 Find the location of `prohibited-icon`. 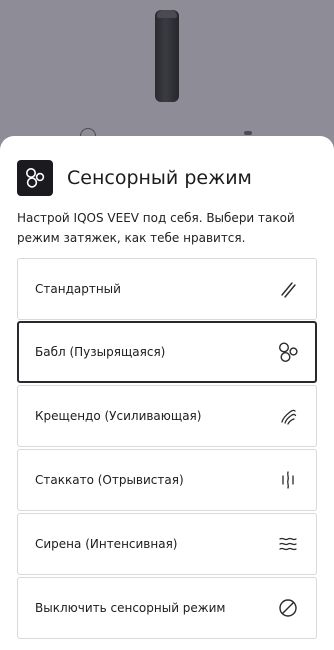

prohibited-icon is located at coordinates (288, 608).